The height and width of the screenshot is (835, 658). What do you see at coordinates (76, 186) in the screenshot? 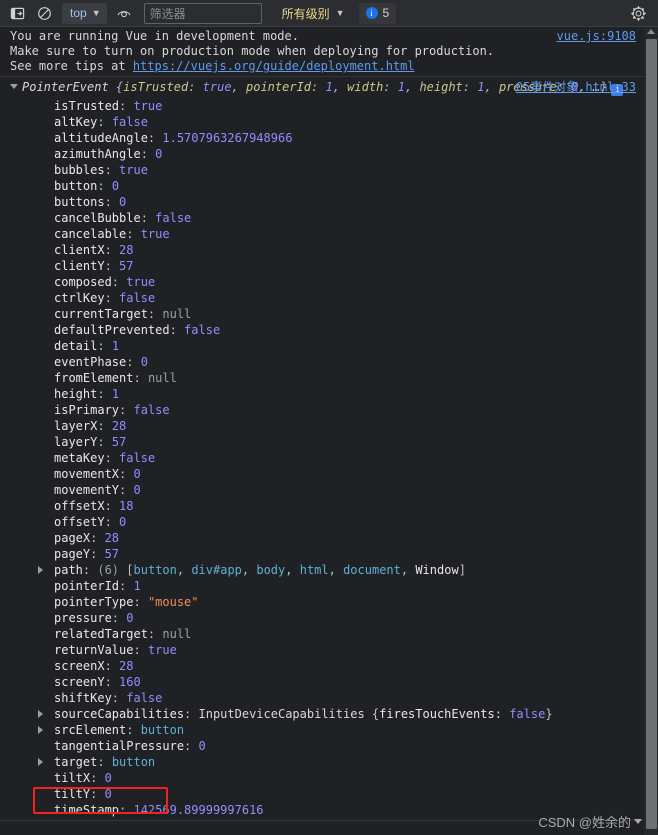
I see `property-key: button` at bounding box center [76, 186].